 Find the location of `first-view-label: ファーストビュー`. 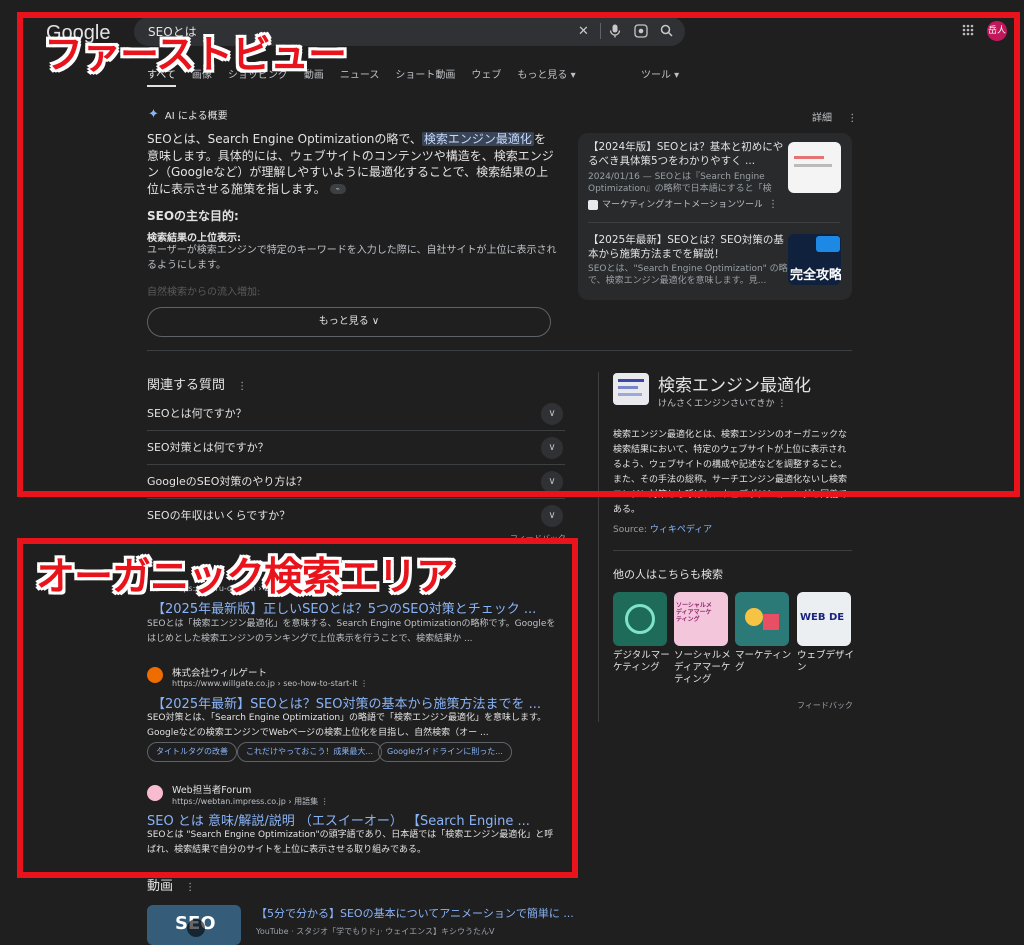

first-view-label: ファーストビュー is located at coordinates (195, 55).